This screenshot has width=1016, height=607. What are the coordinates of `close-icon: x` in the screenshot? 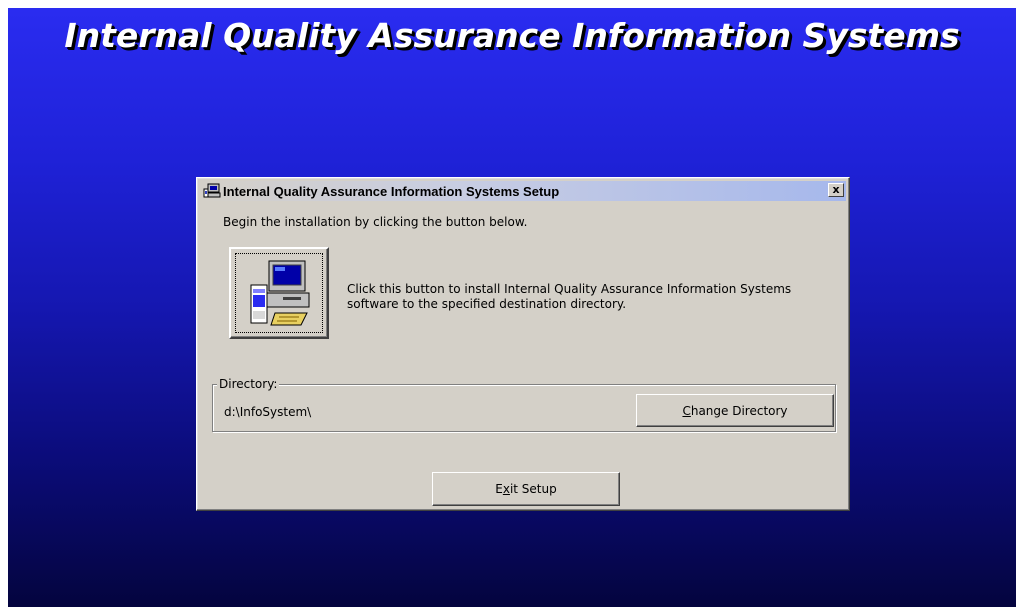 It's located at (836, 189).